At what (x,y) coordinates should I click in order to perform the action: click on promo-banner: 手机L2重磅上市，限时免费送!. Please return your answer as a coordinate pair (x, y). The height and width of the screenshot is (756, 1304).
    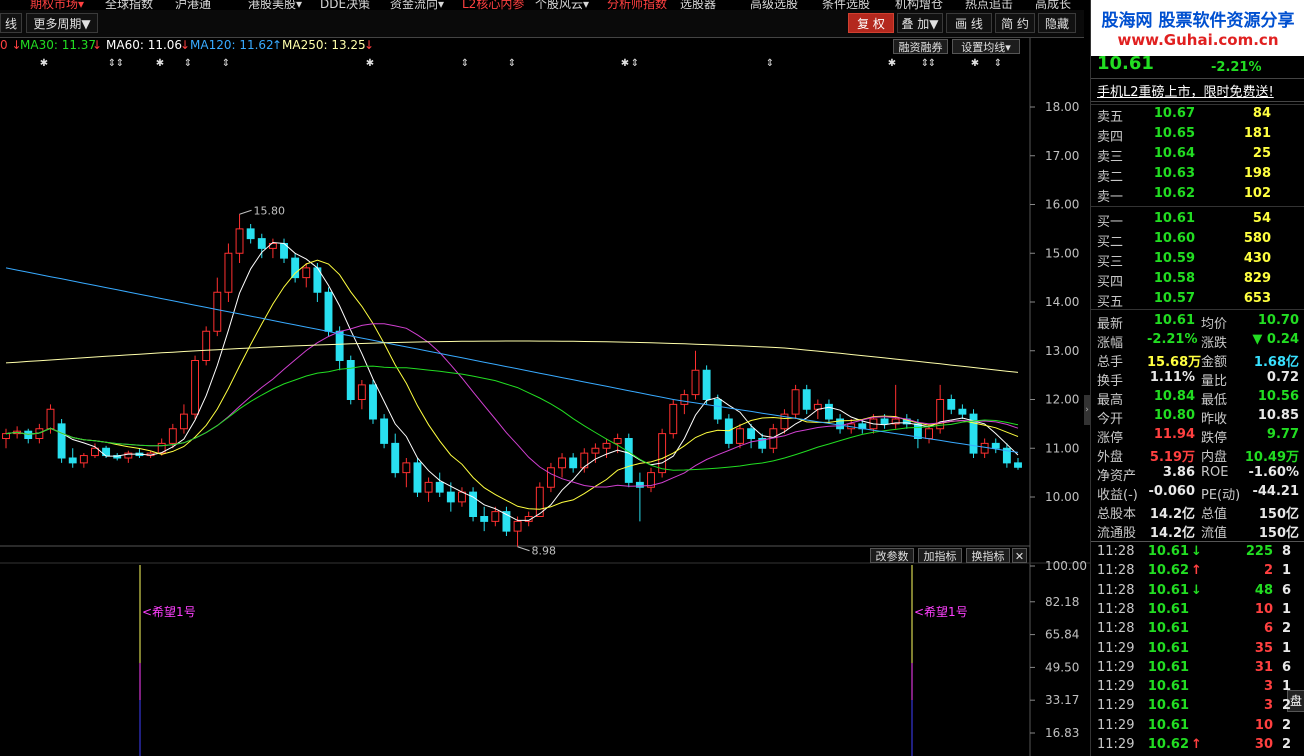
    Looking at the image, I should click on (1197, 90).